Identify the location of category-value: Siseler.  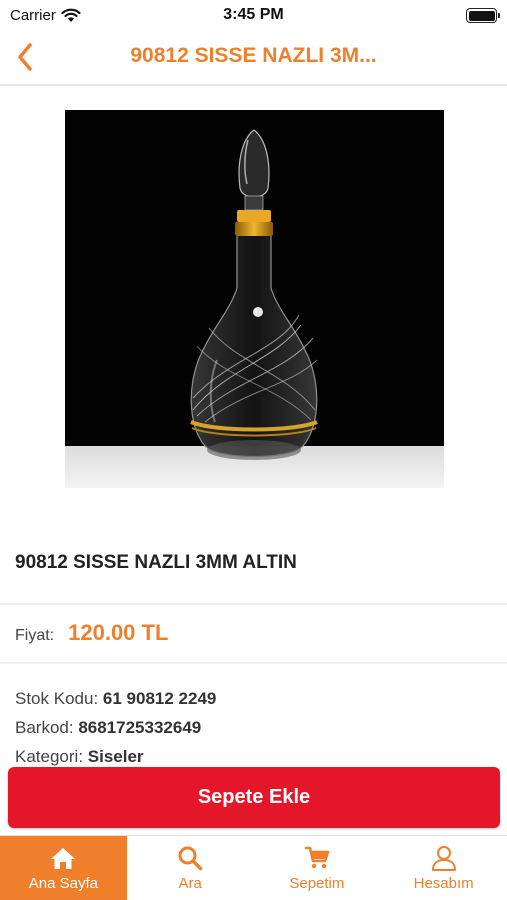
(115, 756).